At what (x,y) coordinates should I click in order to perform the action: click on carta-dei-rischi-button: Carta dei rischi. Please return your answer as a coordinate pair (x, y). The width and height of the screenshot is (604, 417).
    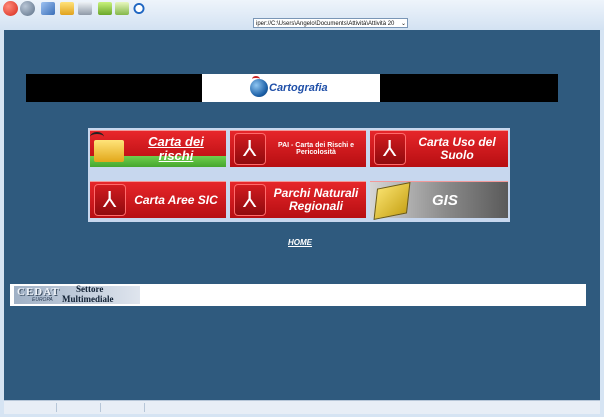
    Looking at the image, I should click on (158, 148).